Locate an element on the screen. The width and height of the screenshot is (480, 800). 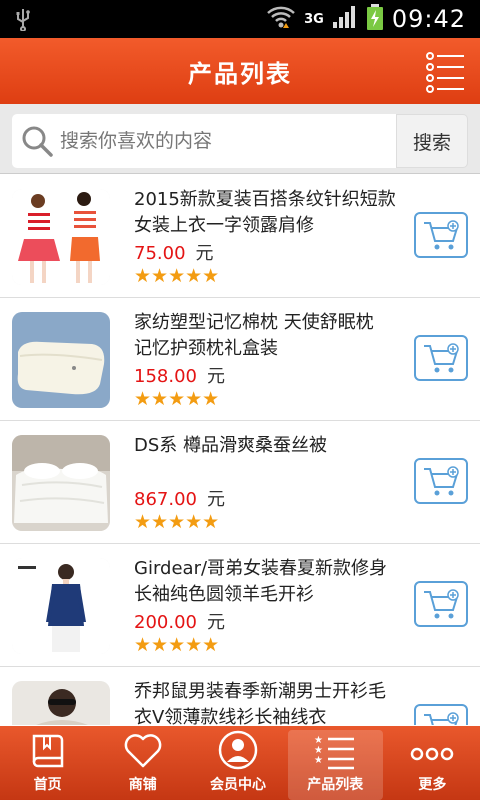
wifi-icon is located at coordinates (281, 19).